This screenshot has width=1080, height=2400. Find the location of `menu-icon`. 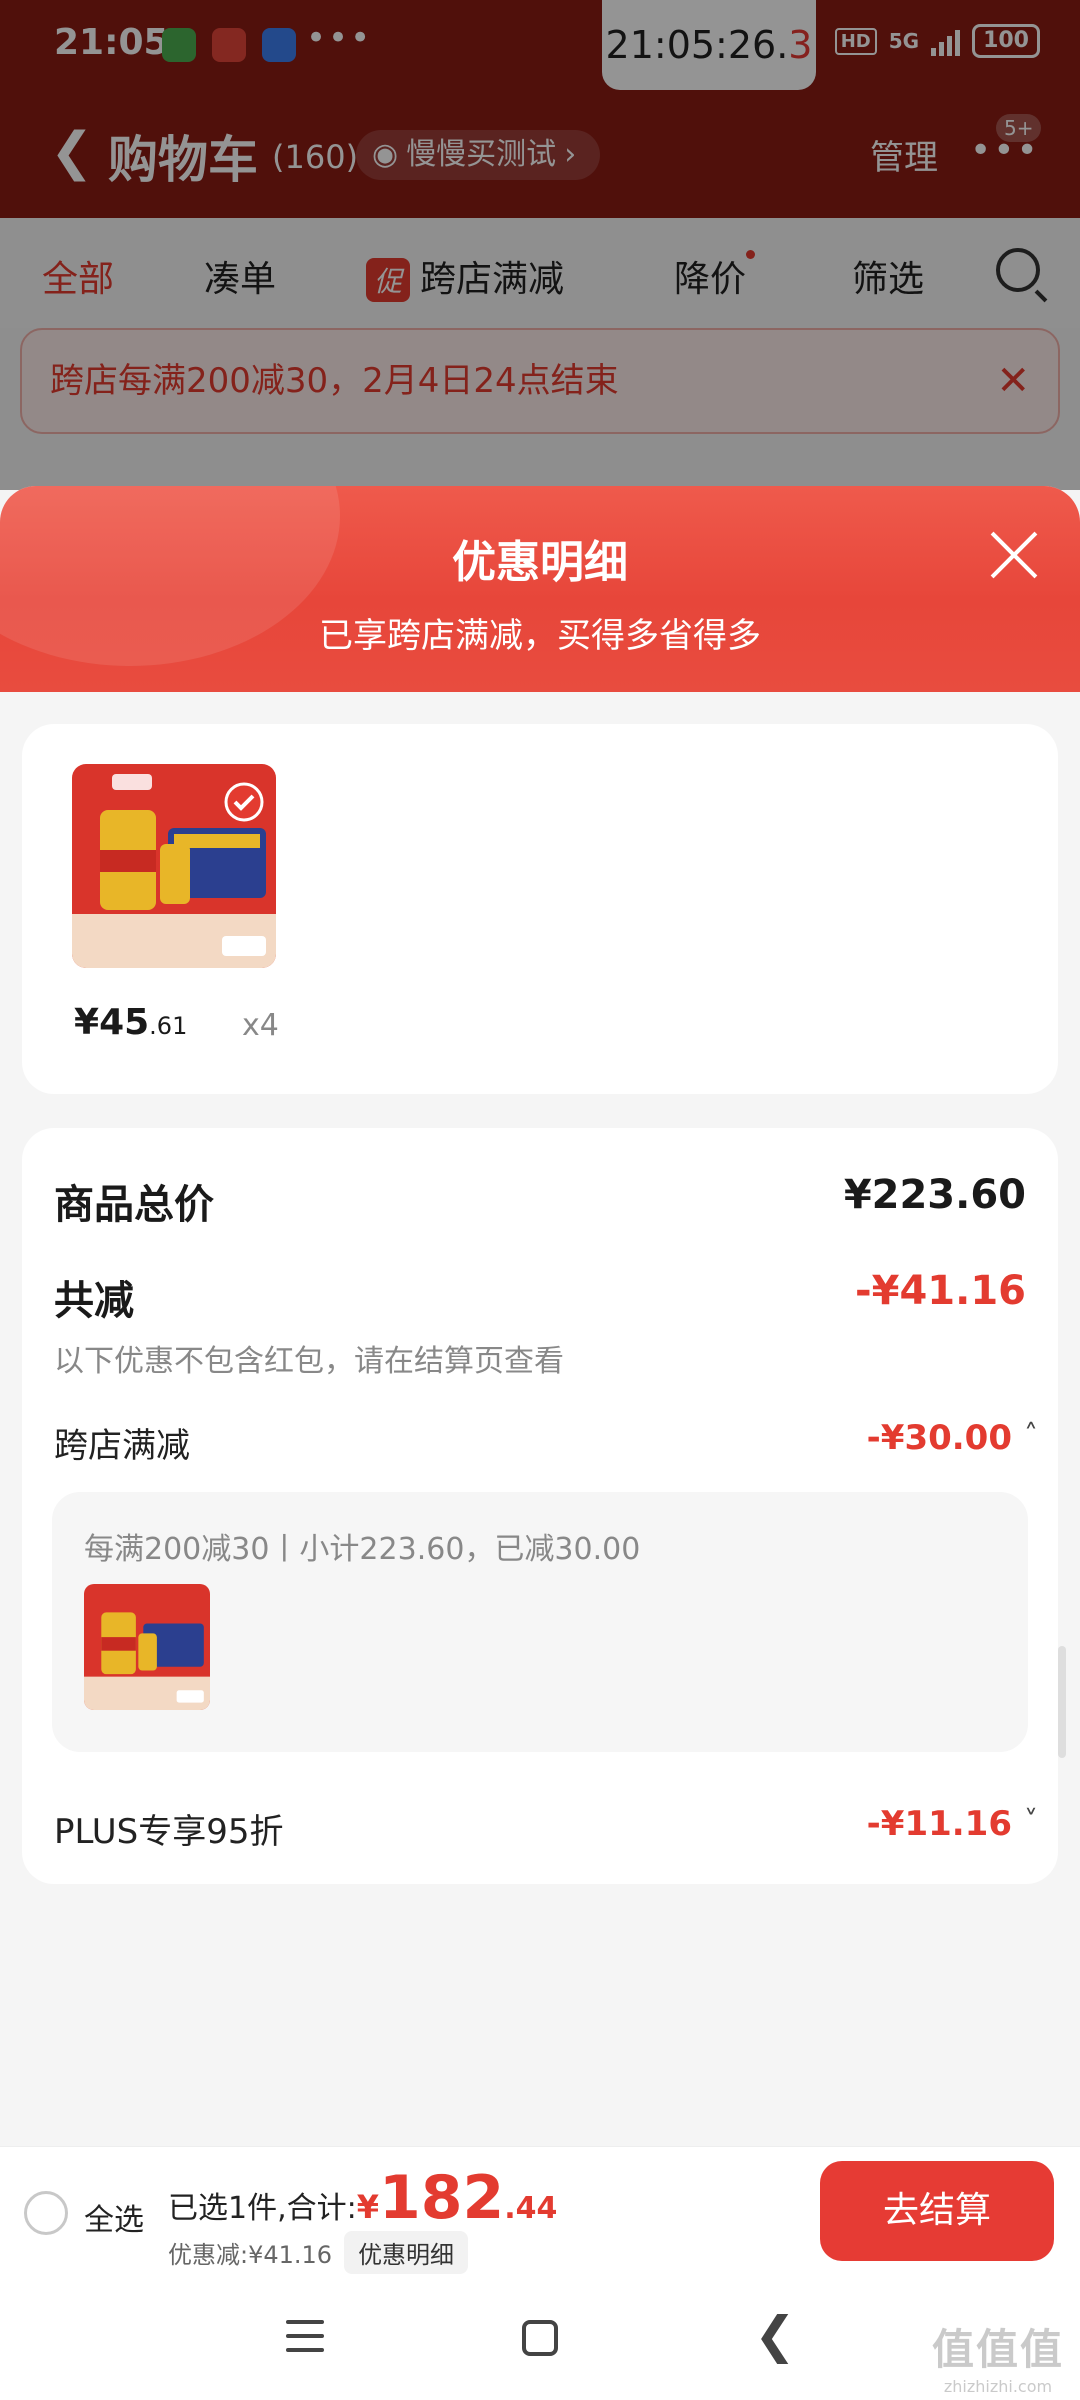

menu-icon is located at coordinates (305, 2341).